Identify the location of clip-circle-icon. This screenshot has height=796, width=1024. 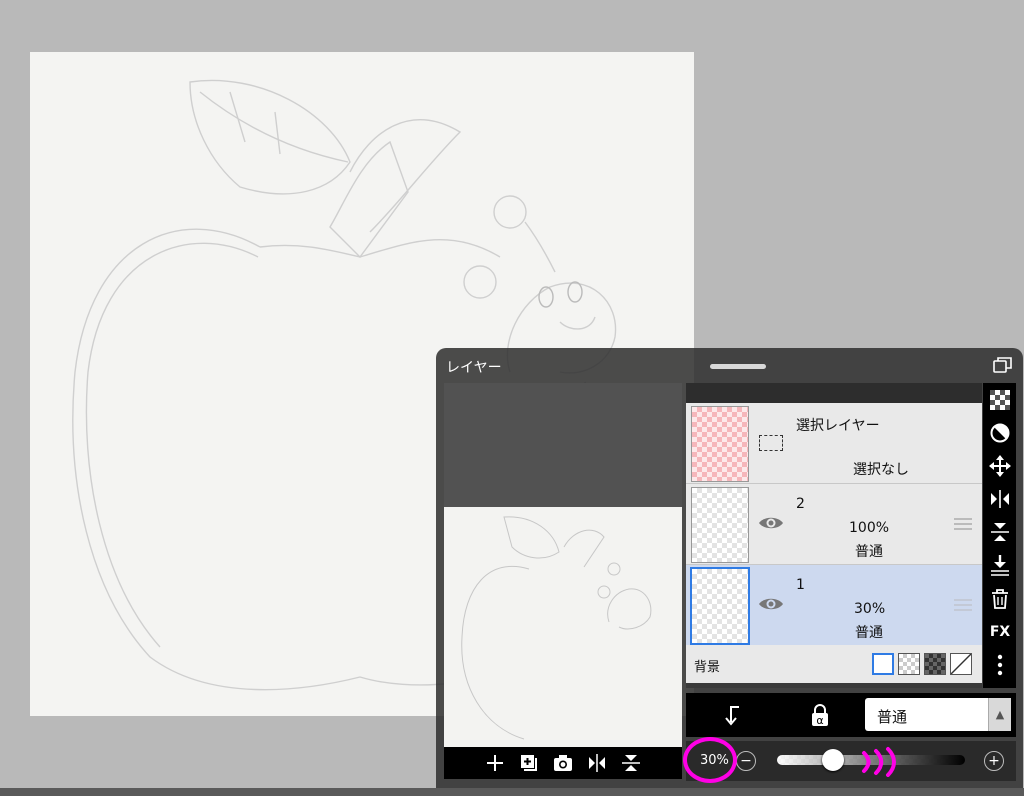
(1000, 433).